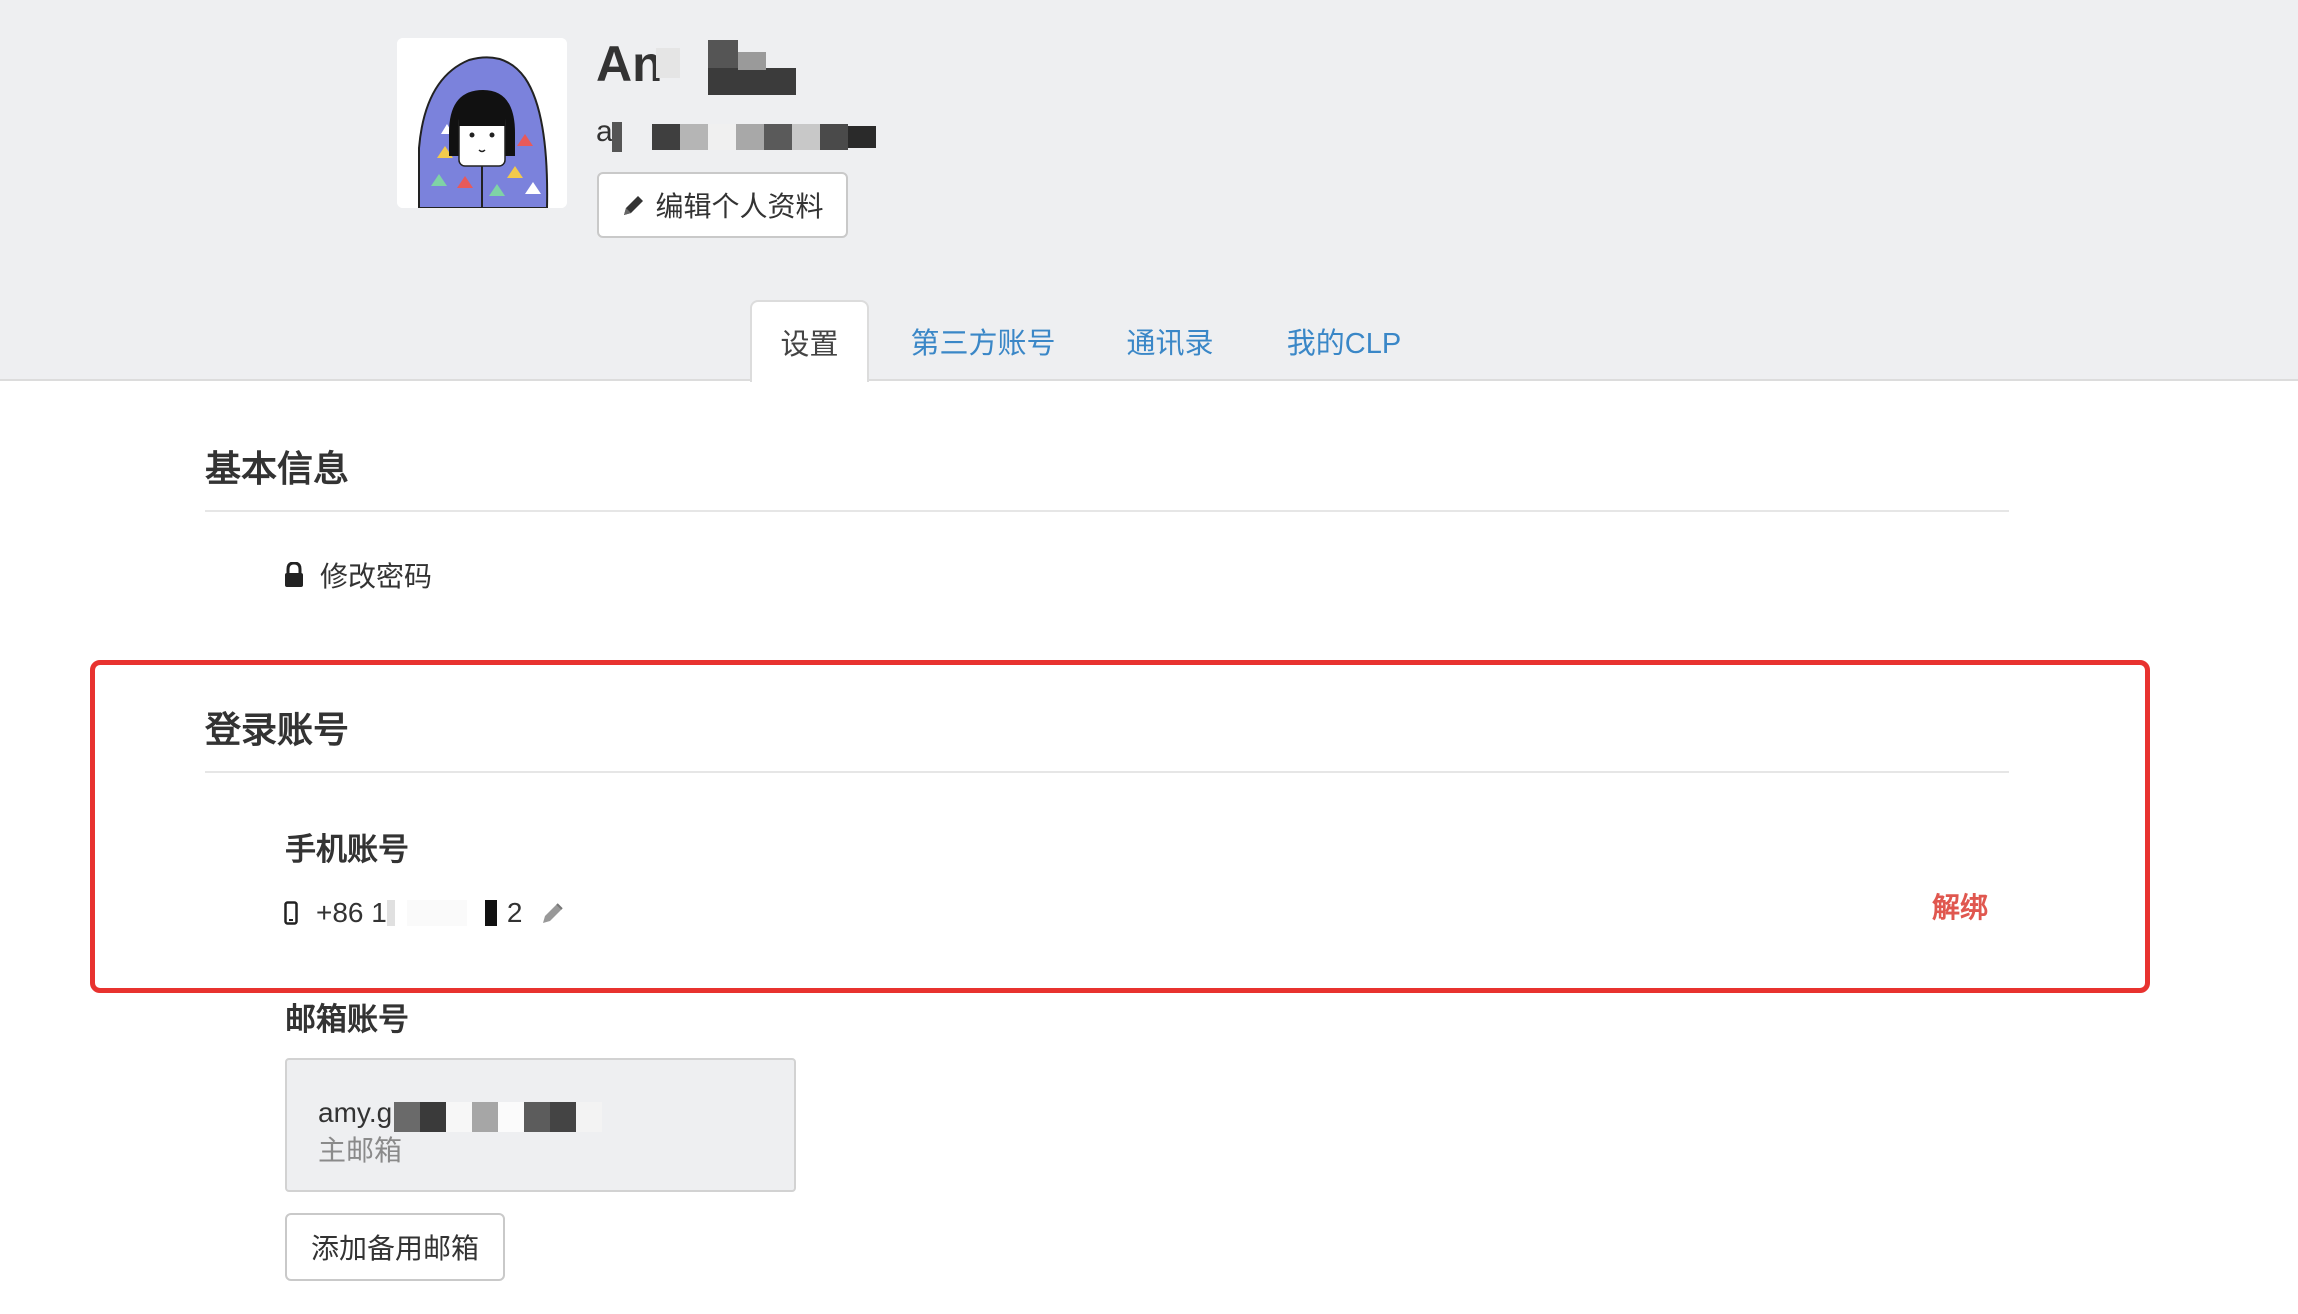 This screenshot has height=1314, width=2298. I want to click on profile-email: a, so click(604, 131).